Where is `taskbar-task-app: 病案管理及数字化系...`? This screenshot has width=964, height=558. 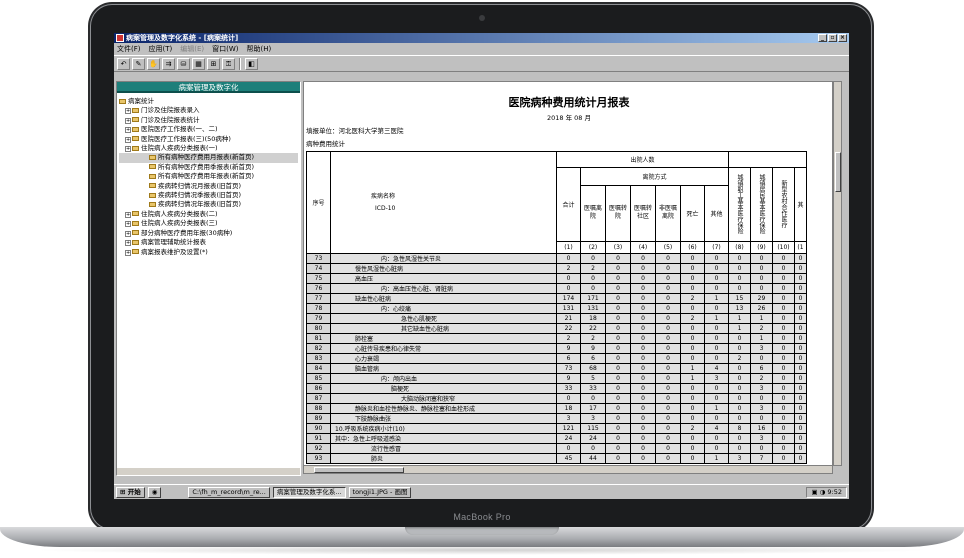
taskbar-task-app: 病案管理及数字化系... is located at coordinates (309, 492).